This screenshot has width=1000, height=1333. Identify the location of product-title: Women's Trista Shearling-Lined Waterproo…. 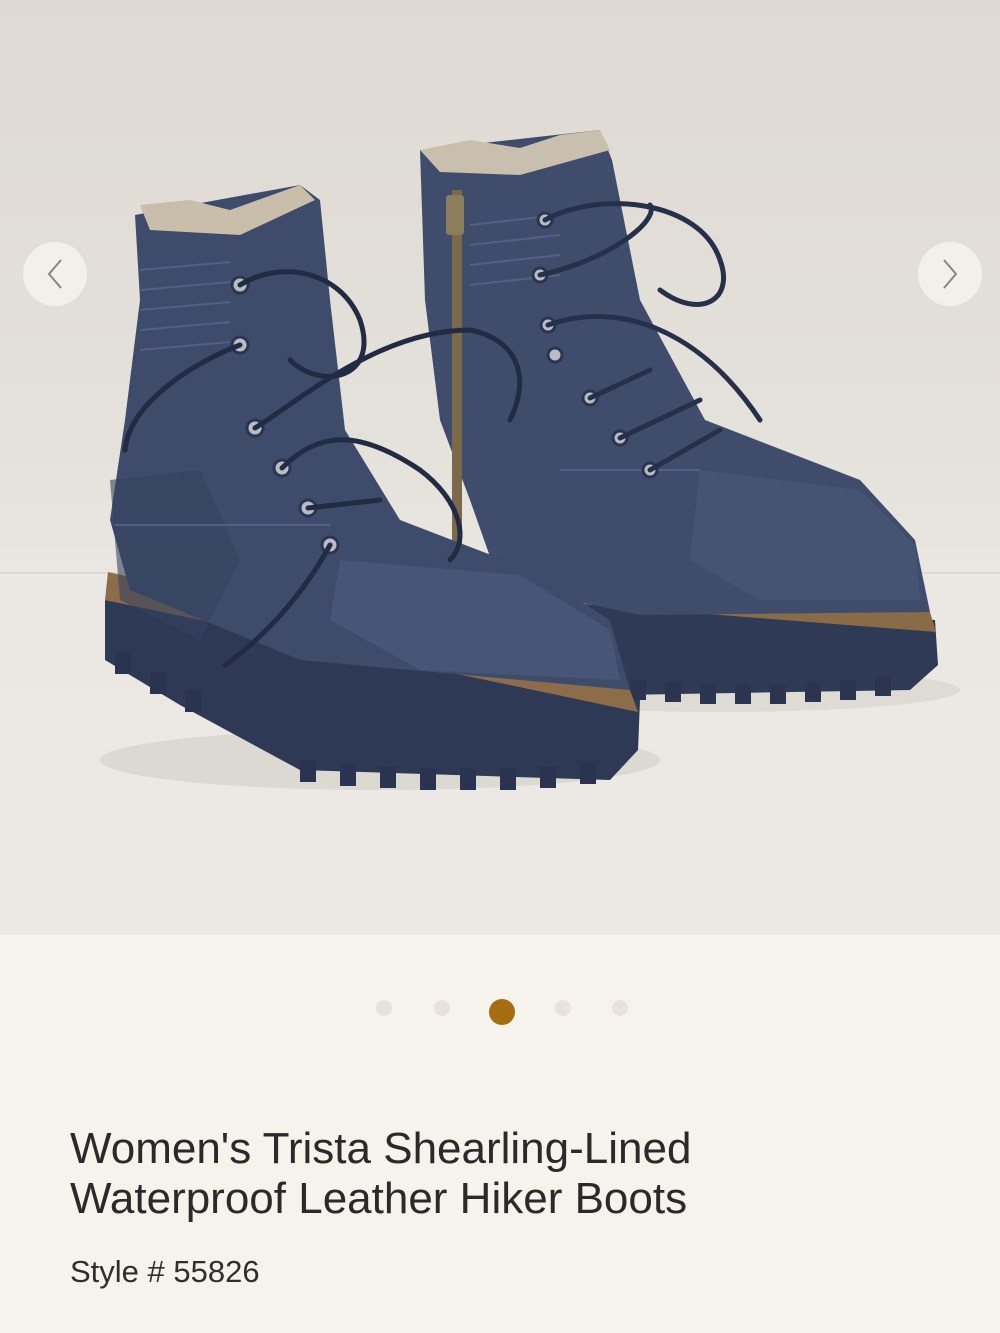
(510, 1174).